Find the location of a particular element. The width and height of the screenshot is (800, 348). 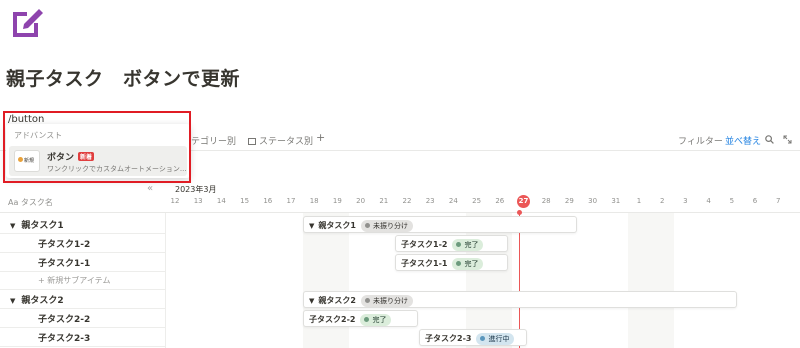

timeline-bar: 子タスク2-3 進行中 is located at coordinates (473, 337).